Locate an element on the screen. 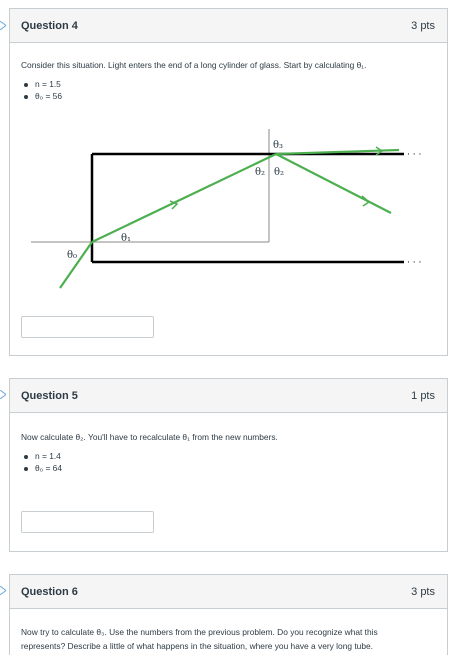  question-6-header: Question 6 3 pts is located at coordinates (228, 592).